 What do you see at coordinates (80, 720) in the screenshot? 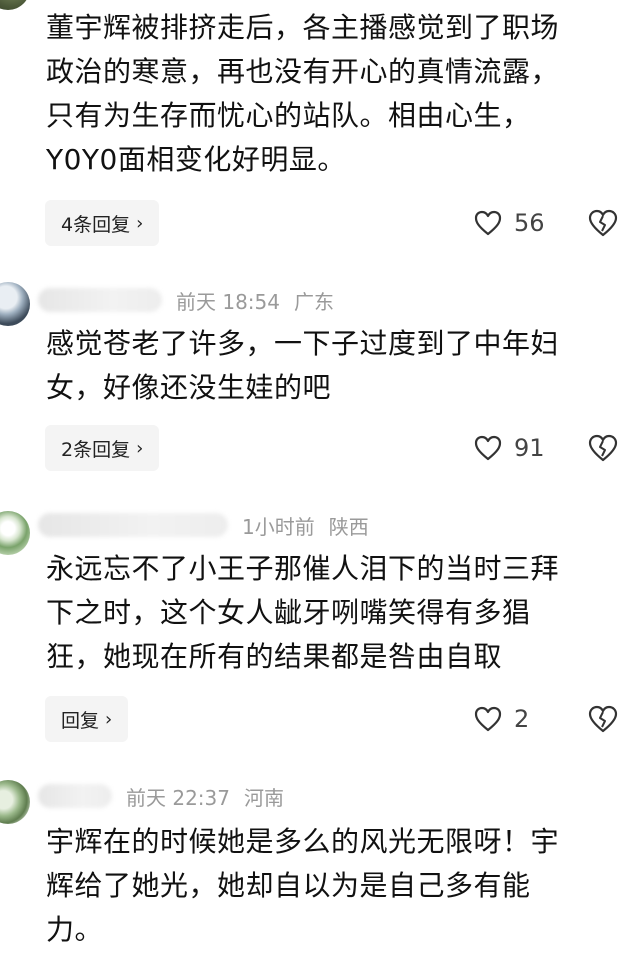
I see `reply-label: 回复` at bounding box center [80, 720].